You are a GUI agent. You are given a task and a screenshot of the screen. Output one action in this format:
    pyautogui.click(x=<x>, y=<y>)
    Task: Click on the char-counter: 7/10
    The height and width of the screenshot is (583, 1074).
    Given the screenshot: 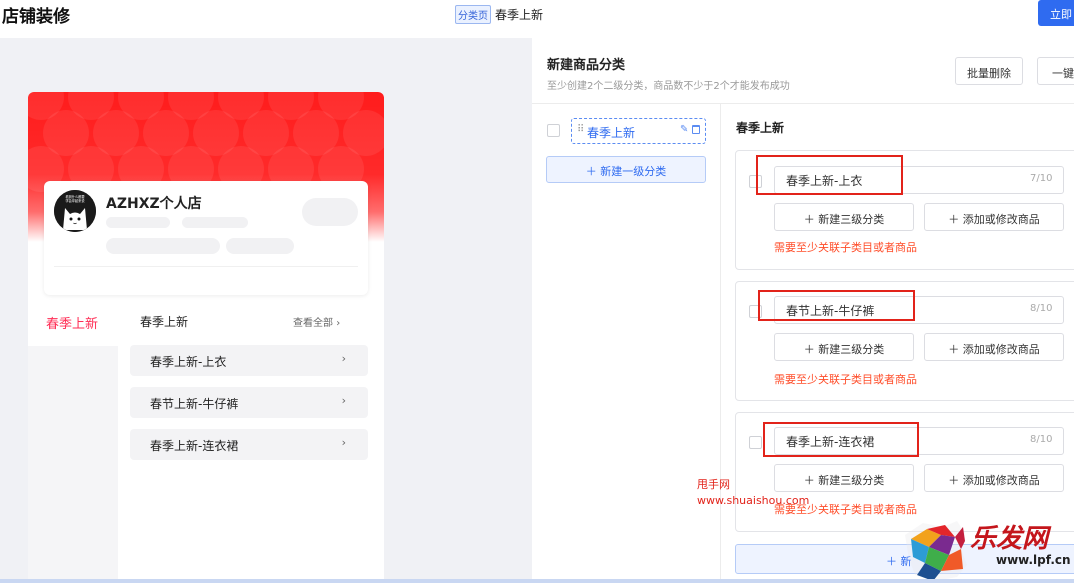 What is the action you would take?
    pyautogui.click(x=1041, y=178)
    